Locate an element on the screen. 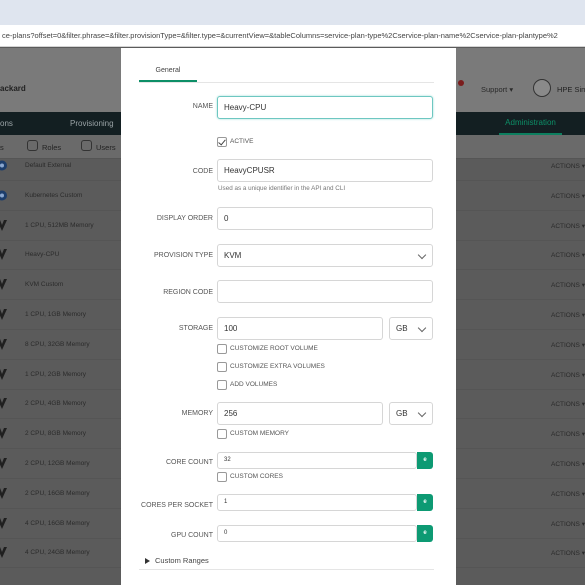 The image size is (585, 585). customize-root-volume-label: CUSTOMIZE ROOT VOLUME is located at coordinates (274, 348).